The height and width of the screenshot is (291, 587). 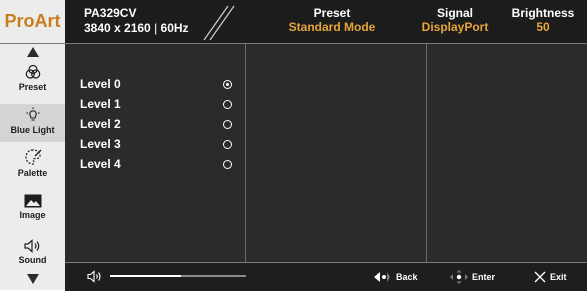 I want to click on level-0-radio, so click(x=227, y=84).